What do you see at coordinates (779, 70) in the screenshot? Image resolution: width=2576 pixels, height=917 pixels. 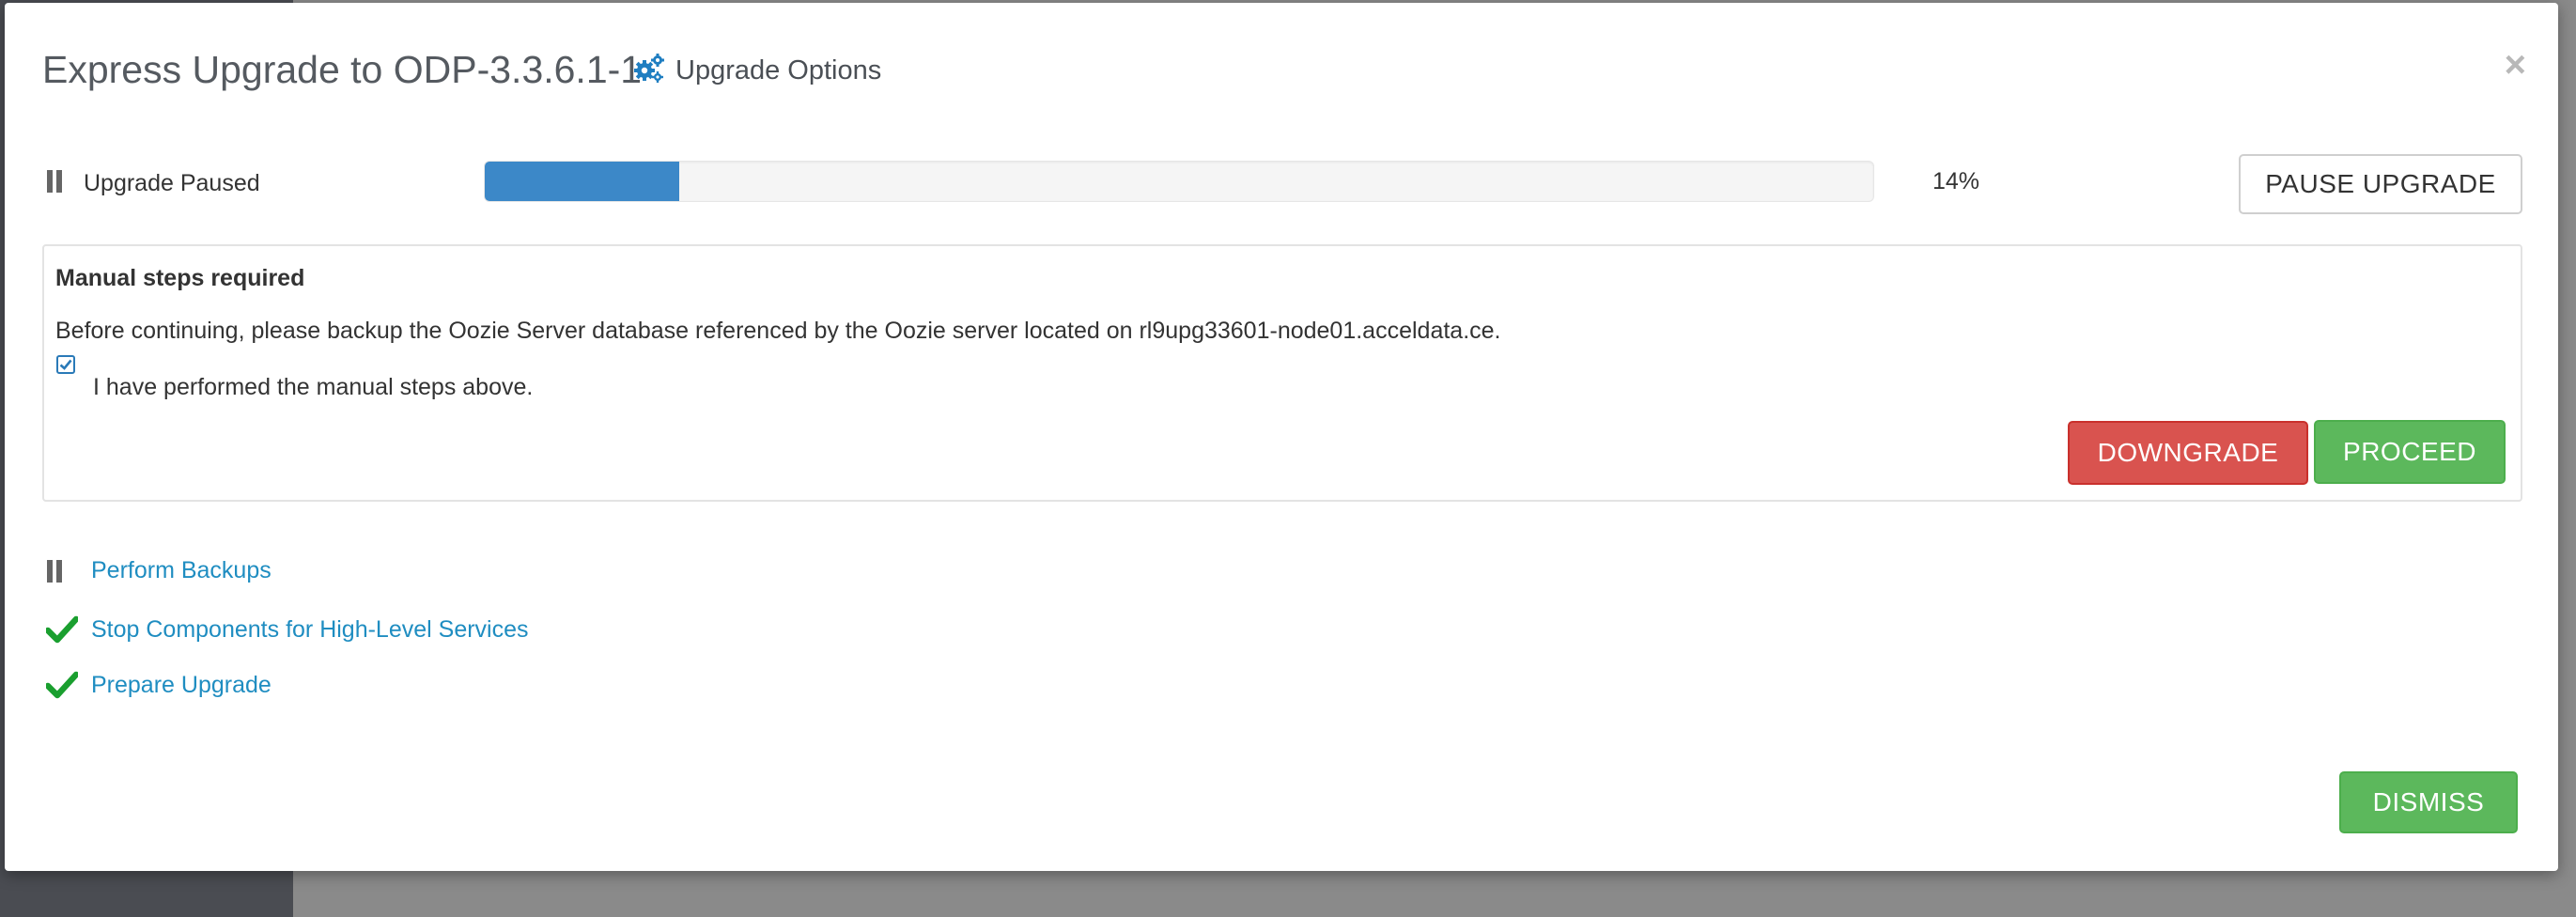 I see `upgrade-options-label: Upgrade Options` at bounding box center [779, 70].